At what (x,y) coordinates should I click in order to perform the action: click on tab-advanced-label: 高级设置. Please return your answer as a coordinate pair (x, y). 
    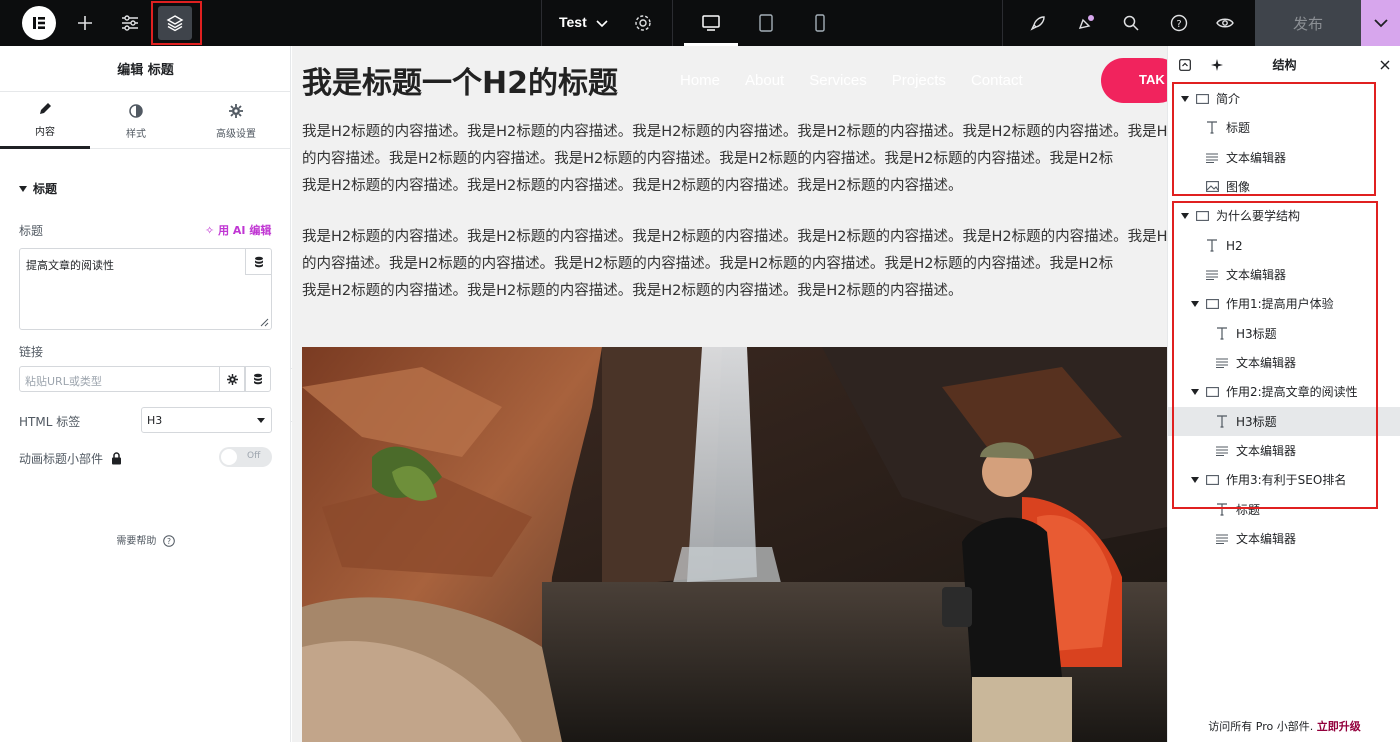
    Looking at the image, I should click on (236, 134).